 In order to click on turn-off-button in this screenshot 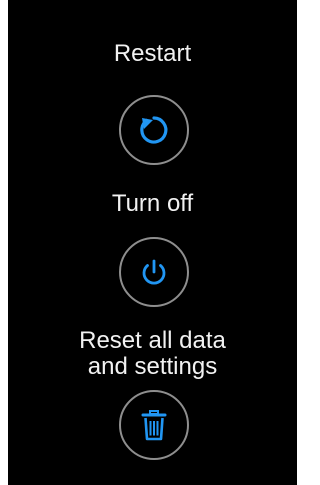, I will do `click(154, 272)`.